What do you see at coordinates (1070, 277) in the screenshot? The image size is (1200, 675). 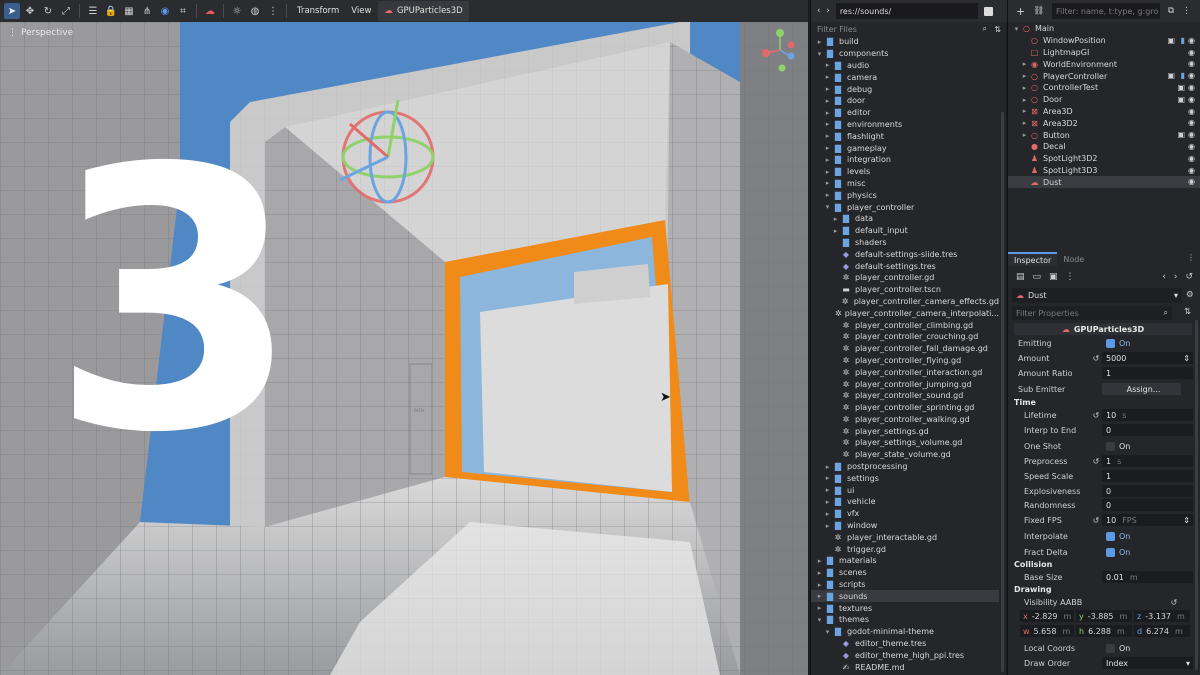 I see `more-options-icon: ⋮` at bounding box center [1070, 277].